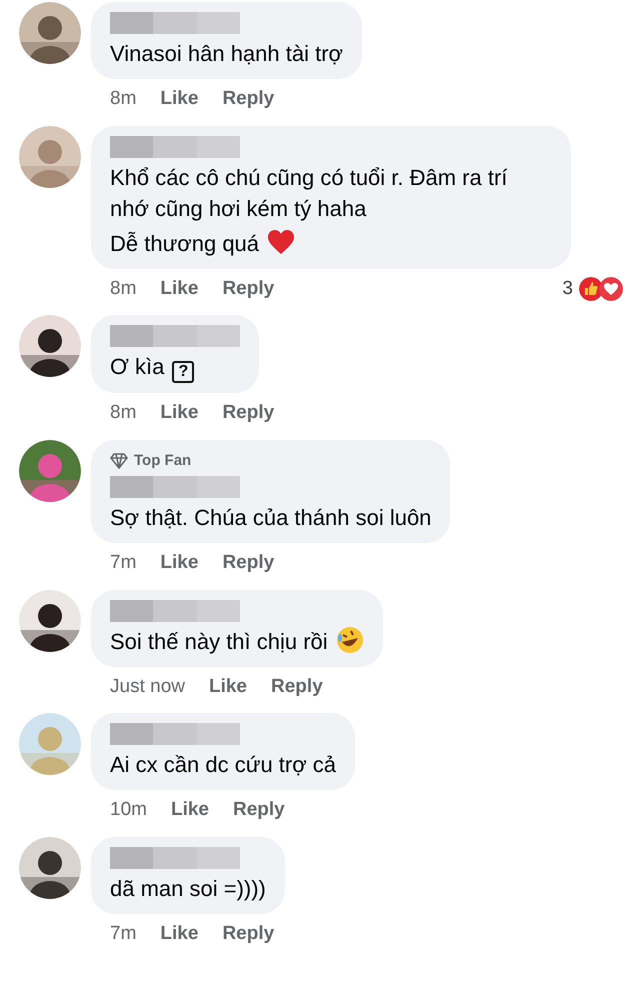  Describe the element at coordinates (281, 241) in the screenshot. I see `heart-icon` at that location.